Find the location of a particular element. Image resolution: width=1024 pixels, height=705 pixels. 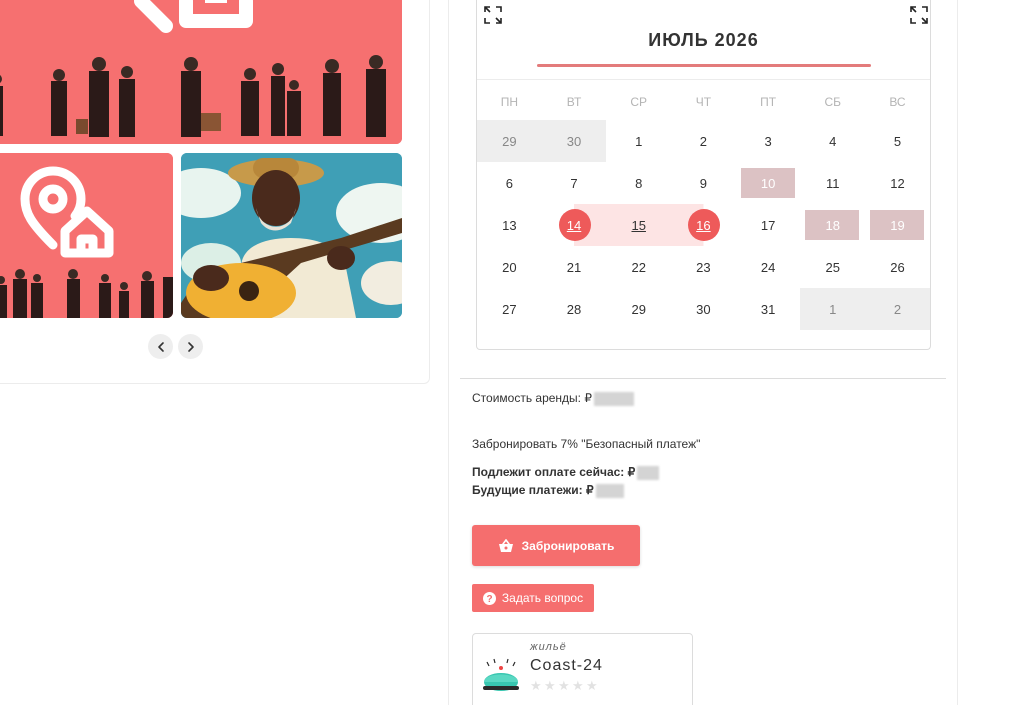

ask-question-label: Задать вопрос is located at coordinates (542, 598).